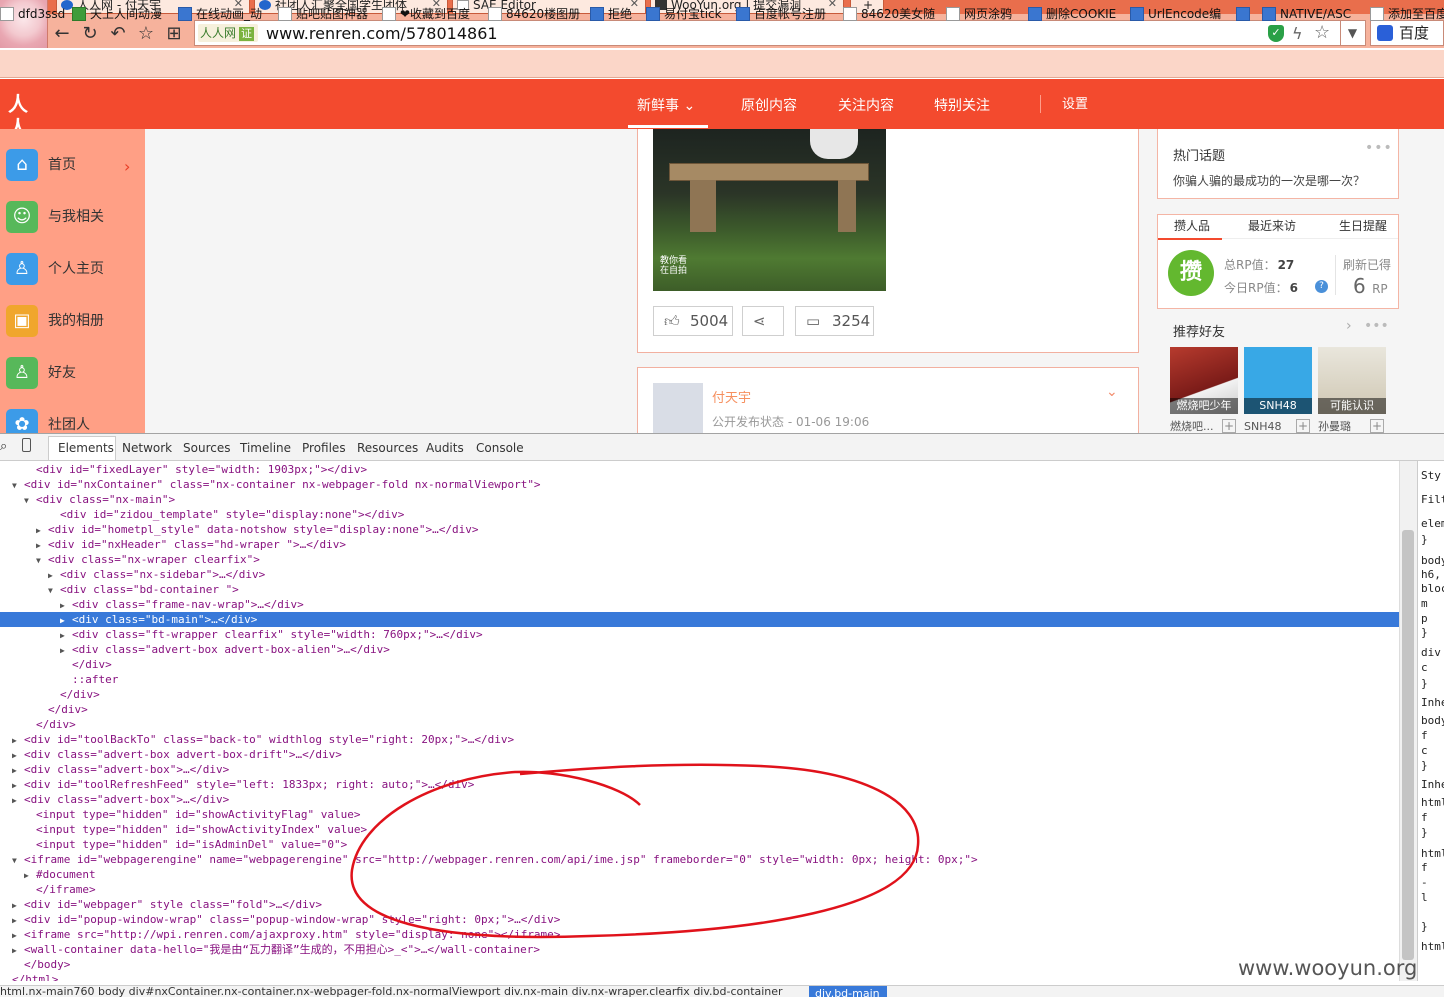 Image resolution: width=1444 pixels, height=1000 pixels. Describe the element at coordinates (387, 448) in the screenshot. I see `tab-resources: Resources` at that location.